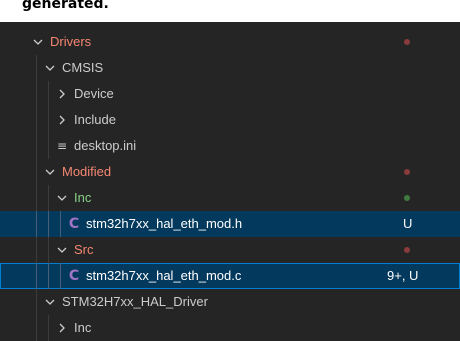 The image size is (460, 341). I want to click on tree-item-hal-inc: Inc, so click(230, 328).